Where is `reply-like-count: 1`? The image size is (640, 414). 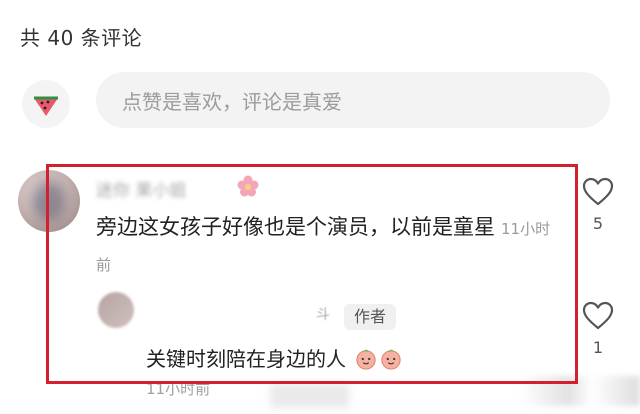
reply-like-count: 1 is located at coordinates (598, 347).